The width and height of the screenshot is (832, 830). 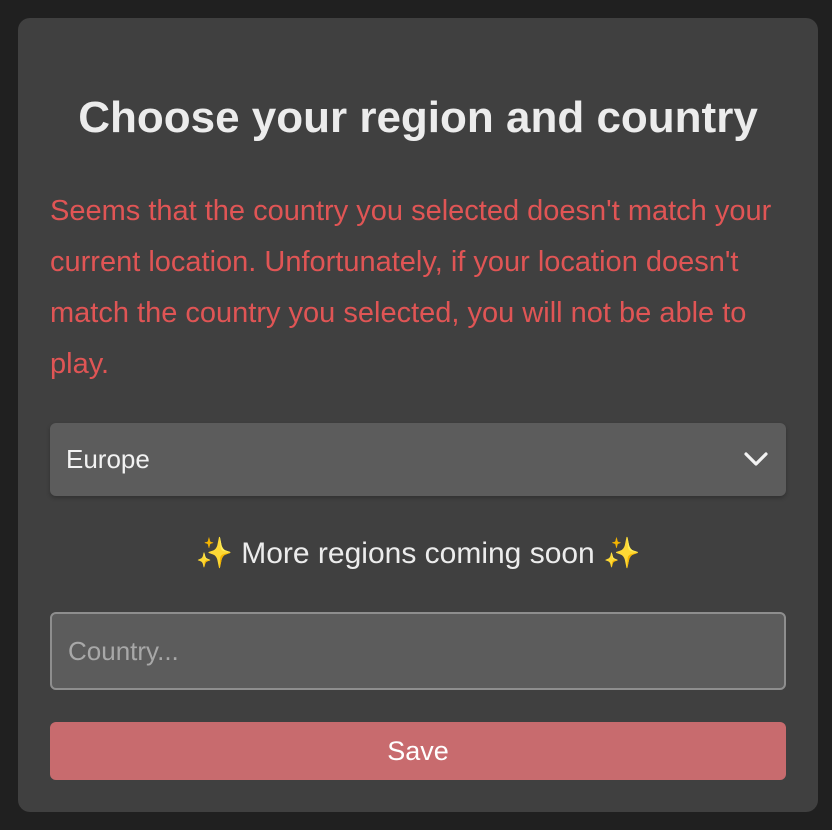 I want to click on country-input, so click(x=418, y=651).